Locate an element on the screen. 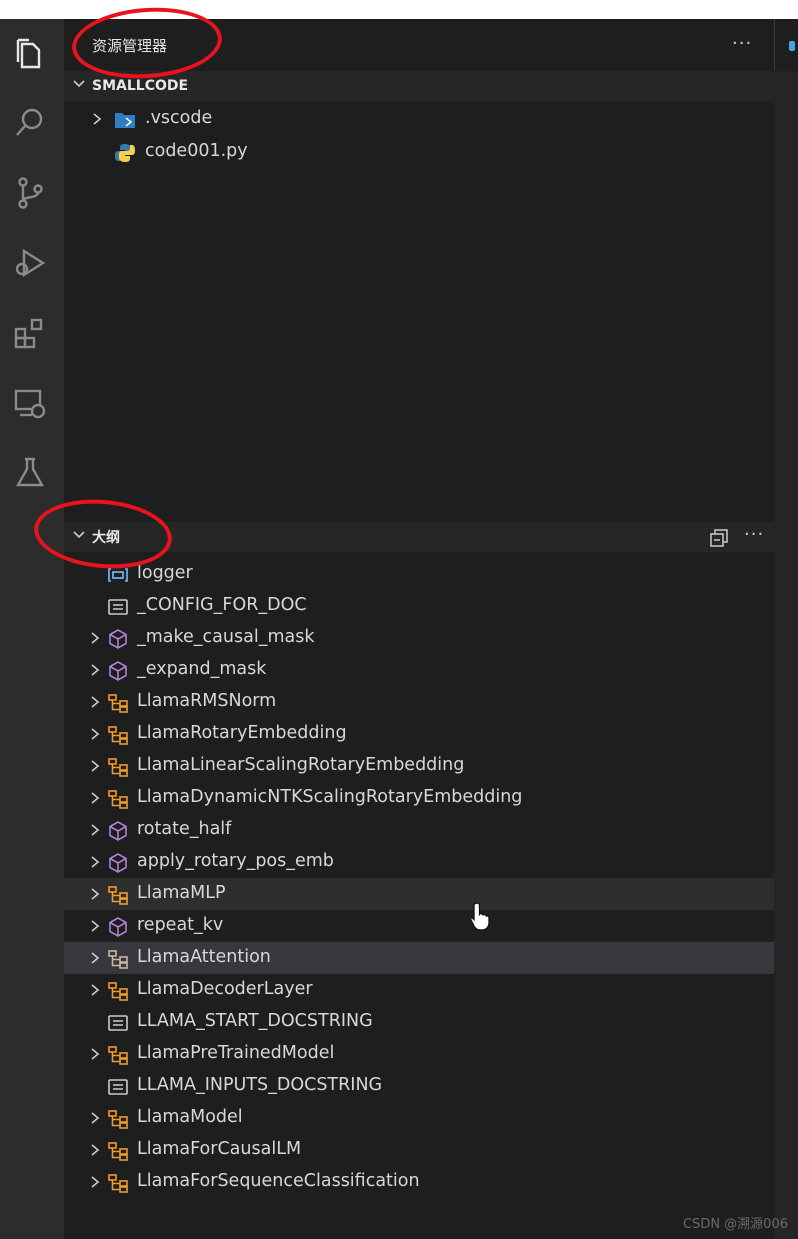 This screenshot has height=1239, width=798. outline-item-label: _expand_mask is located at coordinates (202, 669).